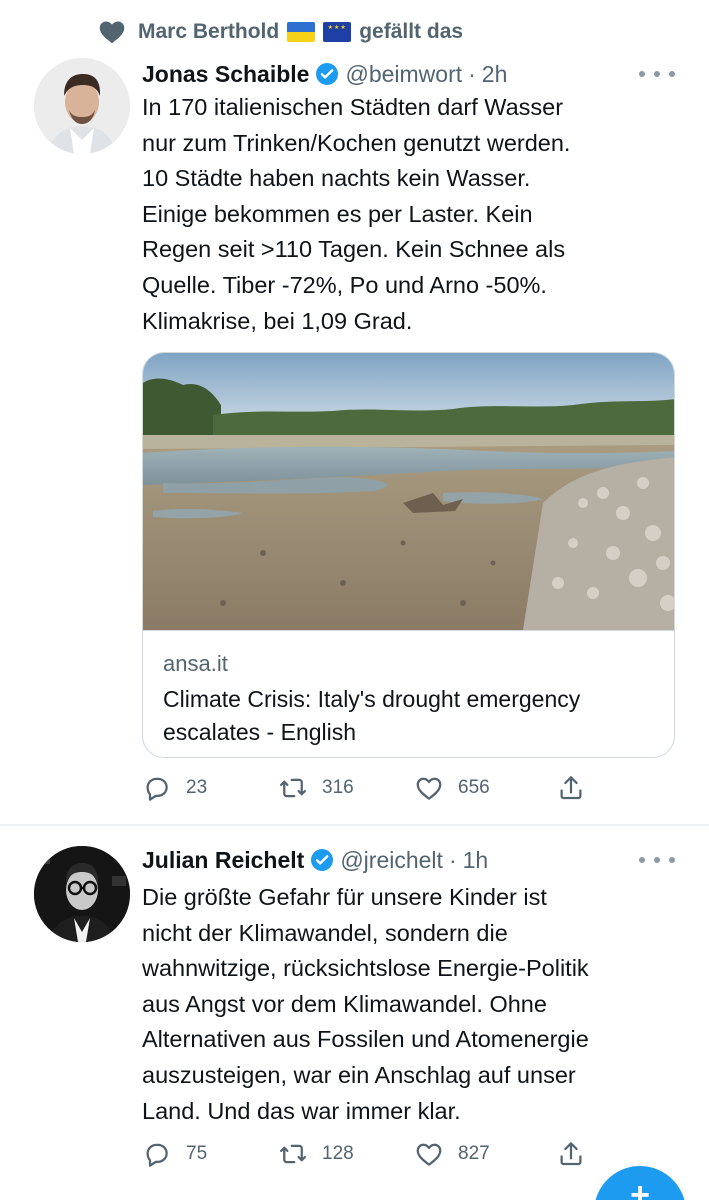 The width and height of the screenshot is (709, 1200). Describe the element at coordinates (495, 74) in the screenshot. I see `timestamp: 2h` at that location.